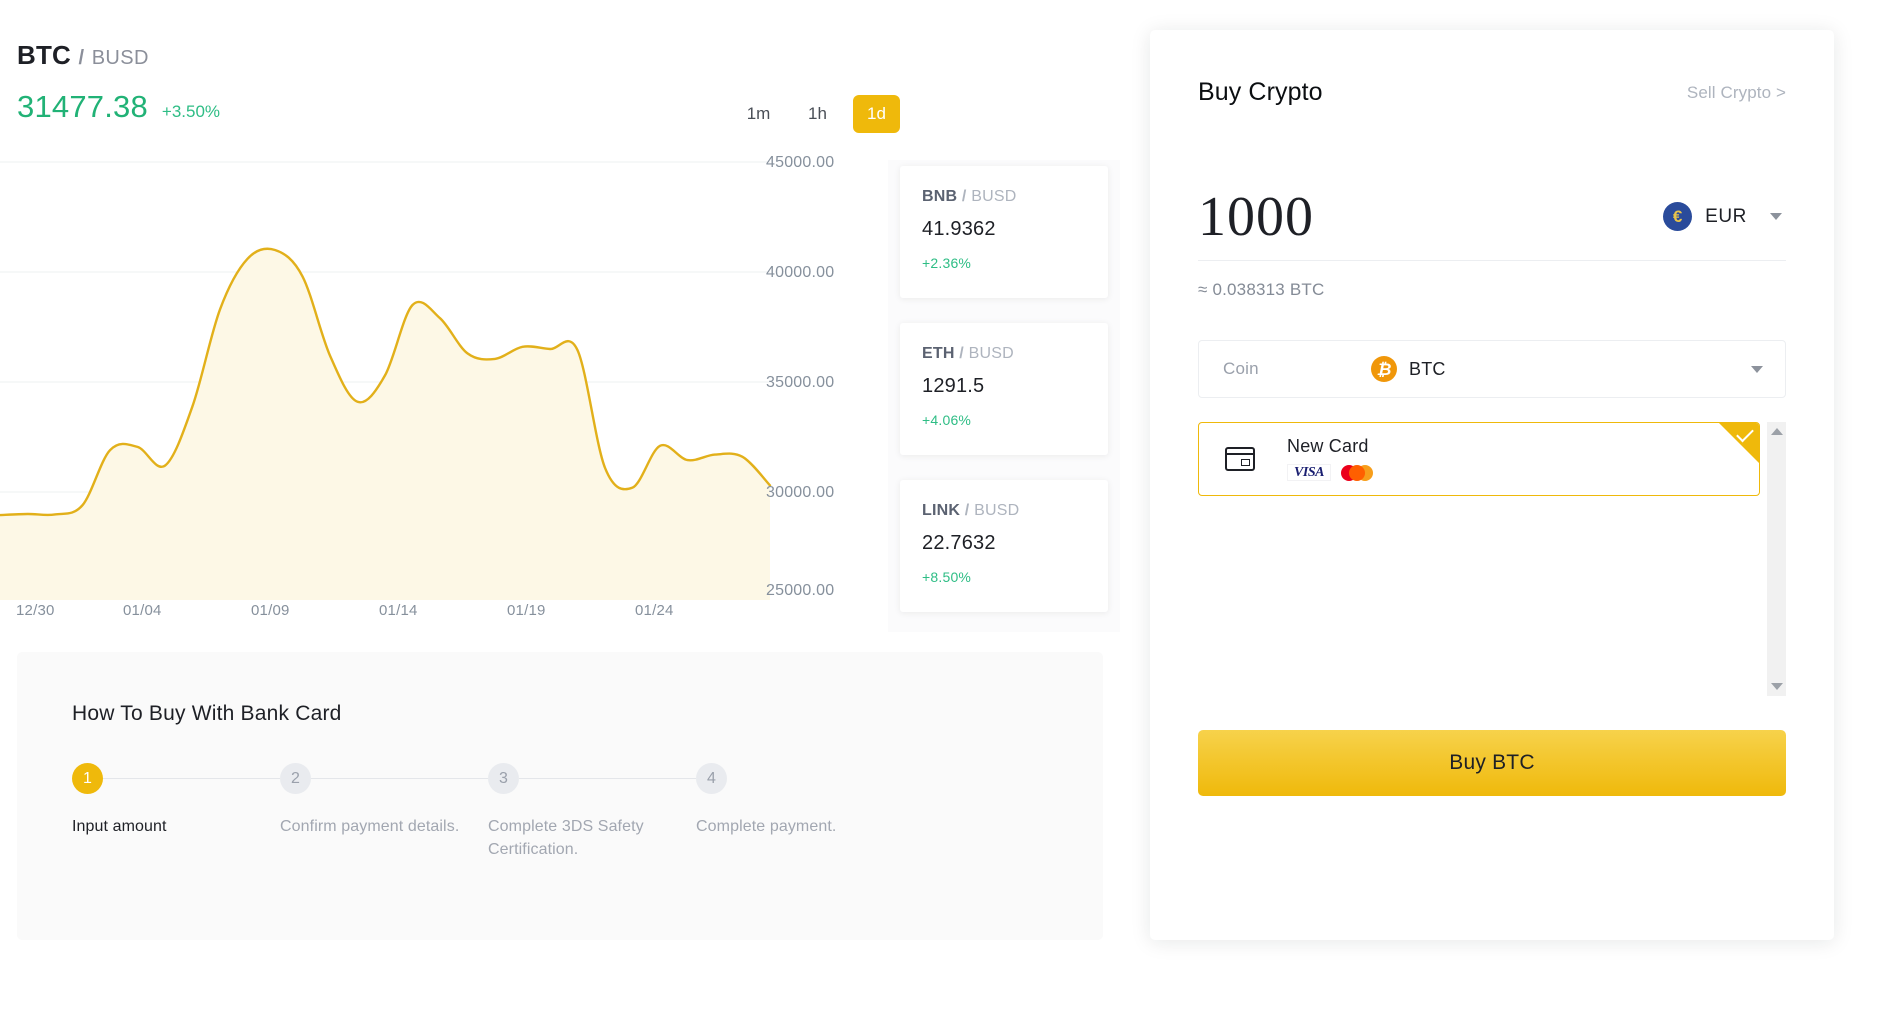 The width and height of the screenshot is (1892, 1035). Describe the element at coordinates (1331, 472) in the screenshot. I see `payment-card-logos: VISA` at that location.